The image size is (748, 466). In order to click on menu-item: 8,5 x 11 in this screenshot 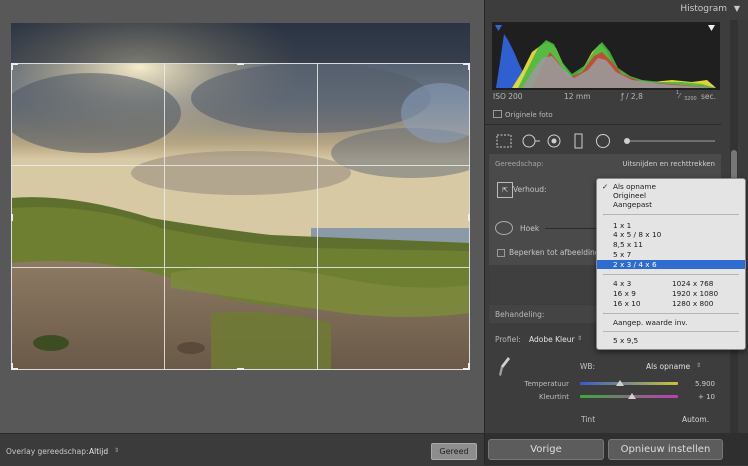, I will do `click(671, 244)`.